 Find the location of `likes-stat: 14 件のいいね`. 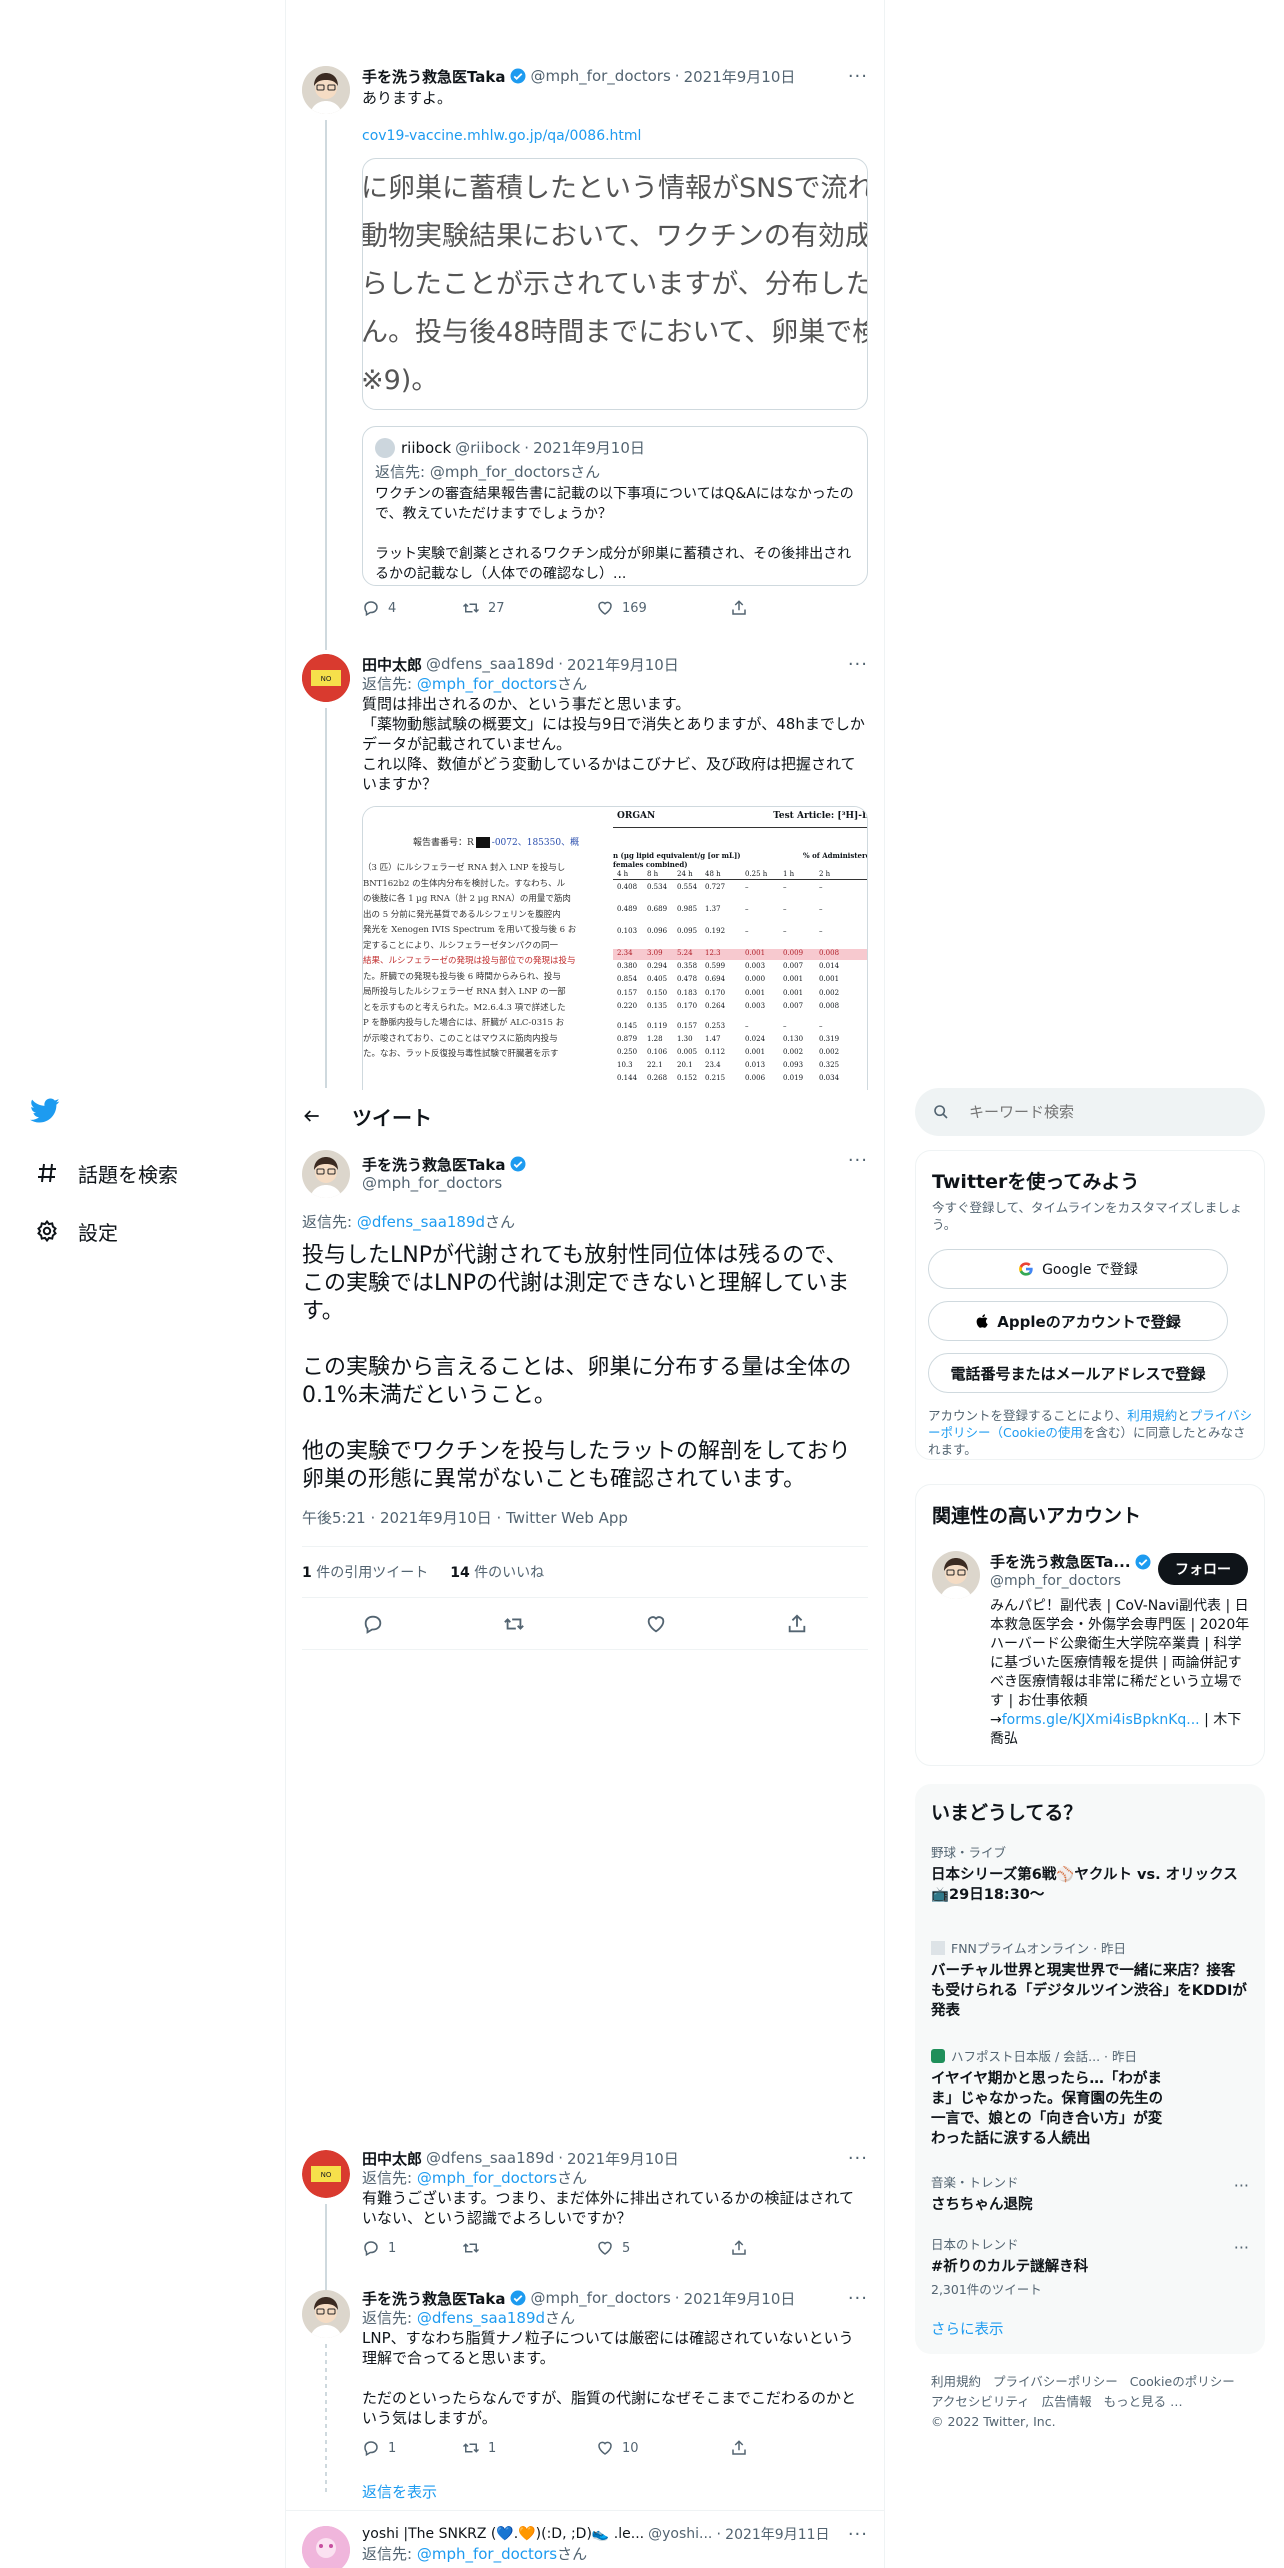

likes-stat: 14 件のいいね is located at coordinates (497, 1572).